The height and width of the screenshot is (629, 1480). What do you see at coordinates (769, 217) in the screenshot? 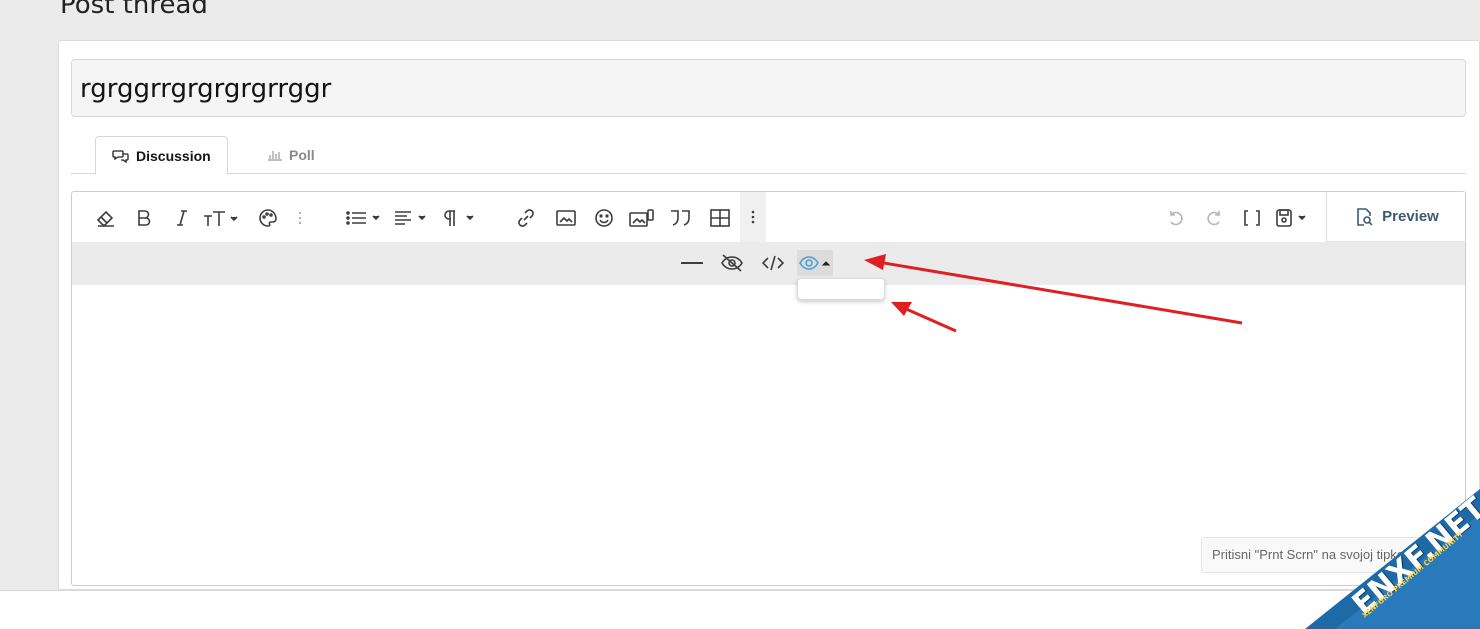
I see `editor-toolbar: Preview` at bounding box center [769, 217].